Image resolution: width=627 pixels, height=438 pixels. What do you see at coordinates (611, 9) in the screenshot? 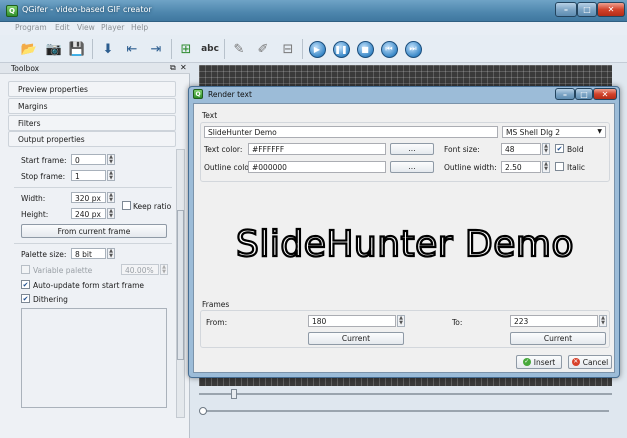
I see `close-button: ✕` at bounding box center [611, 9].